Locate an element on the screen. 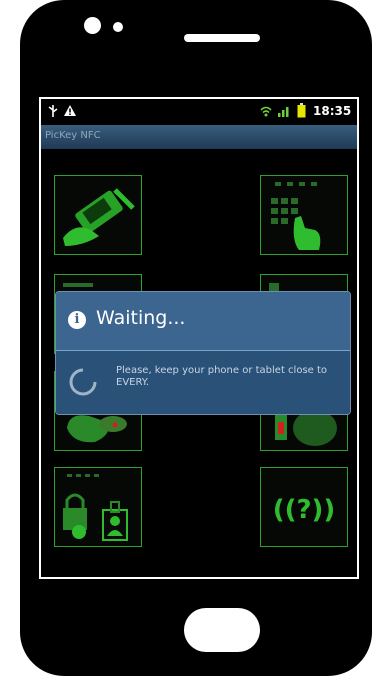 The width and height of the screenshot is (374, 676). clock: 18:35 is located at coordinates (332, 111).